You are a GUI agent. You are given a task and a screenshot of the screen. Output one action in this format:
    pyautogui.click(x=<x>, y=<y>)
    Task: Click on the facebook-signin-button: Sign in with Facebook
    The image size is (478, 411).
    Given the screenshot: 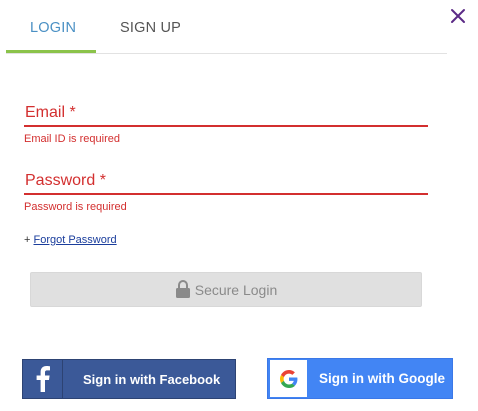 What is the action you would take?
    pyautogui.click(x=129, y=379)
    